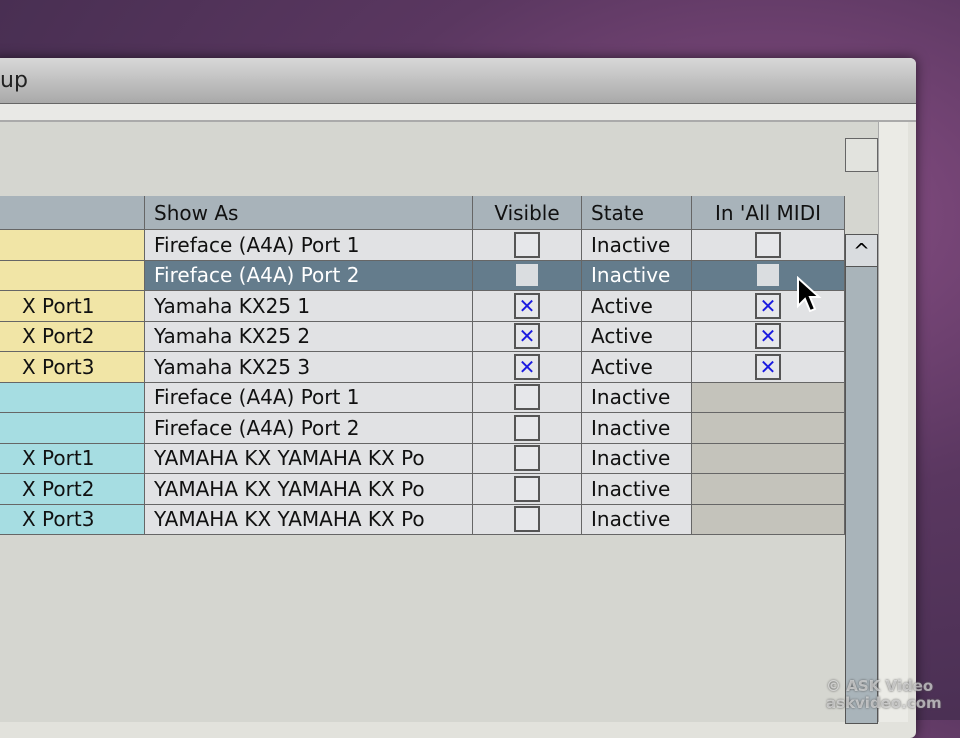 Image resolution: width=960 pixels, height=738 pixels. Describe the element at coordinates (309, 367) in the screenshot. I see `show-as-cell: Yamaha KX25 3` at that location.